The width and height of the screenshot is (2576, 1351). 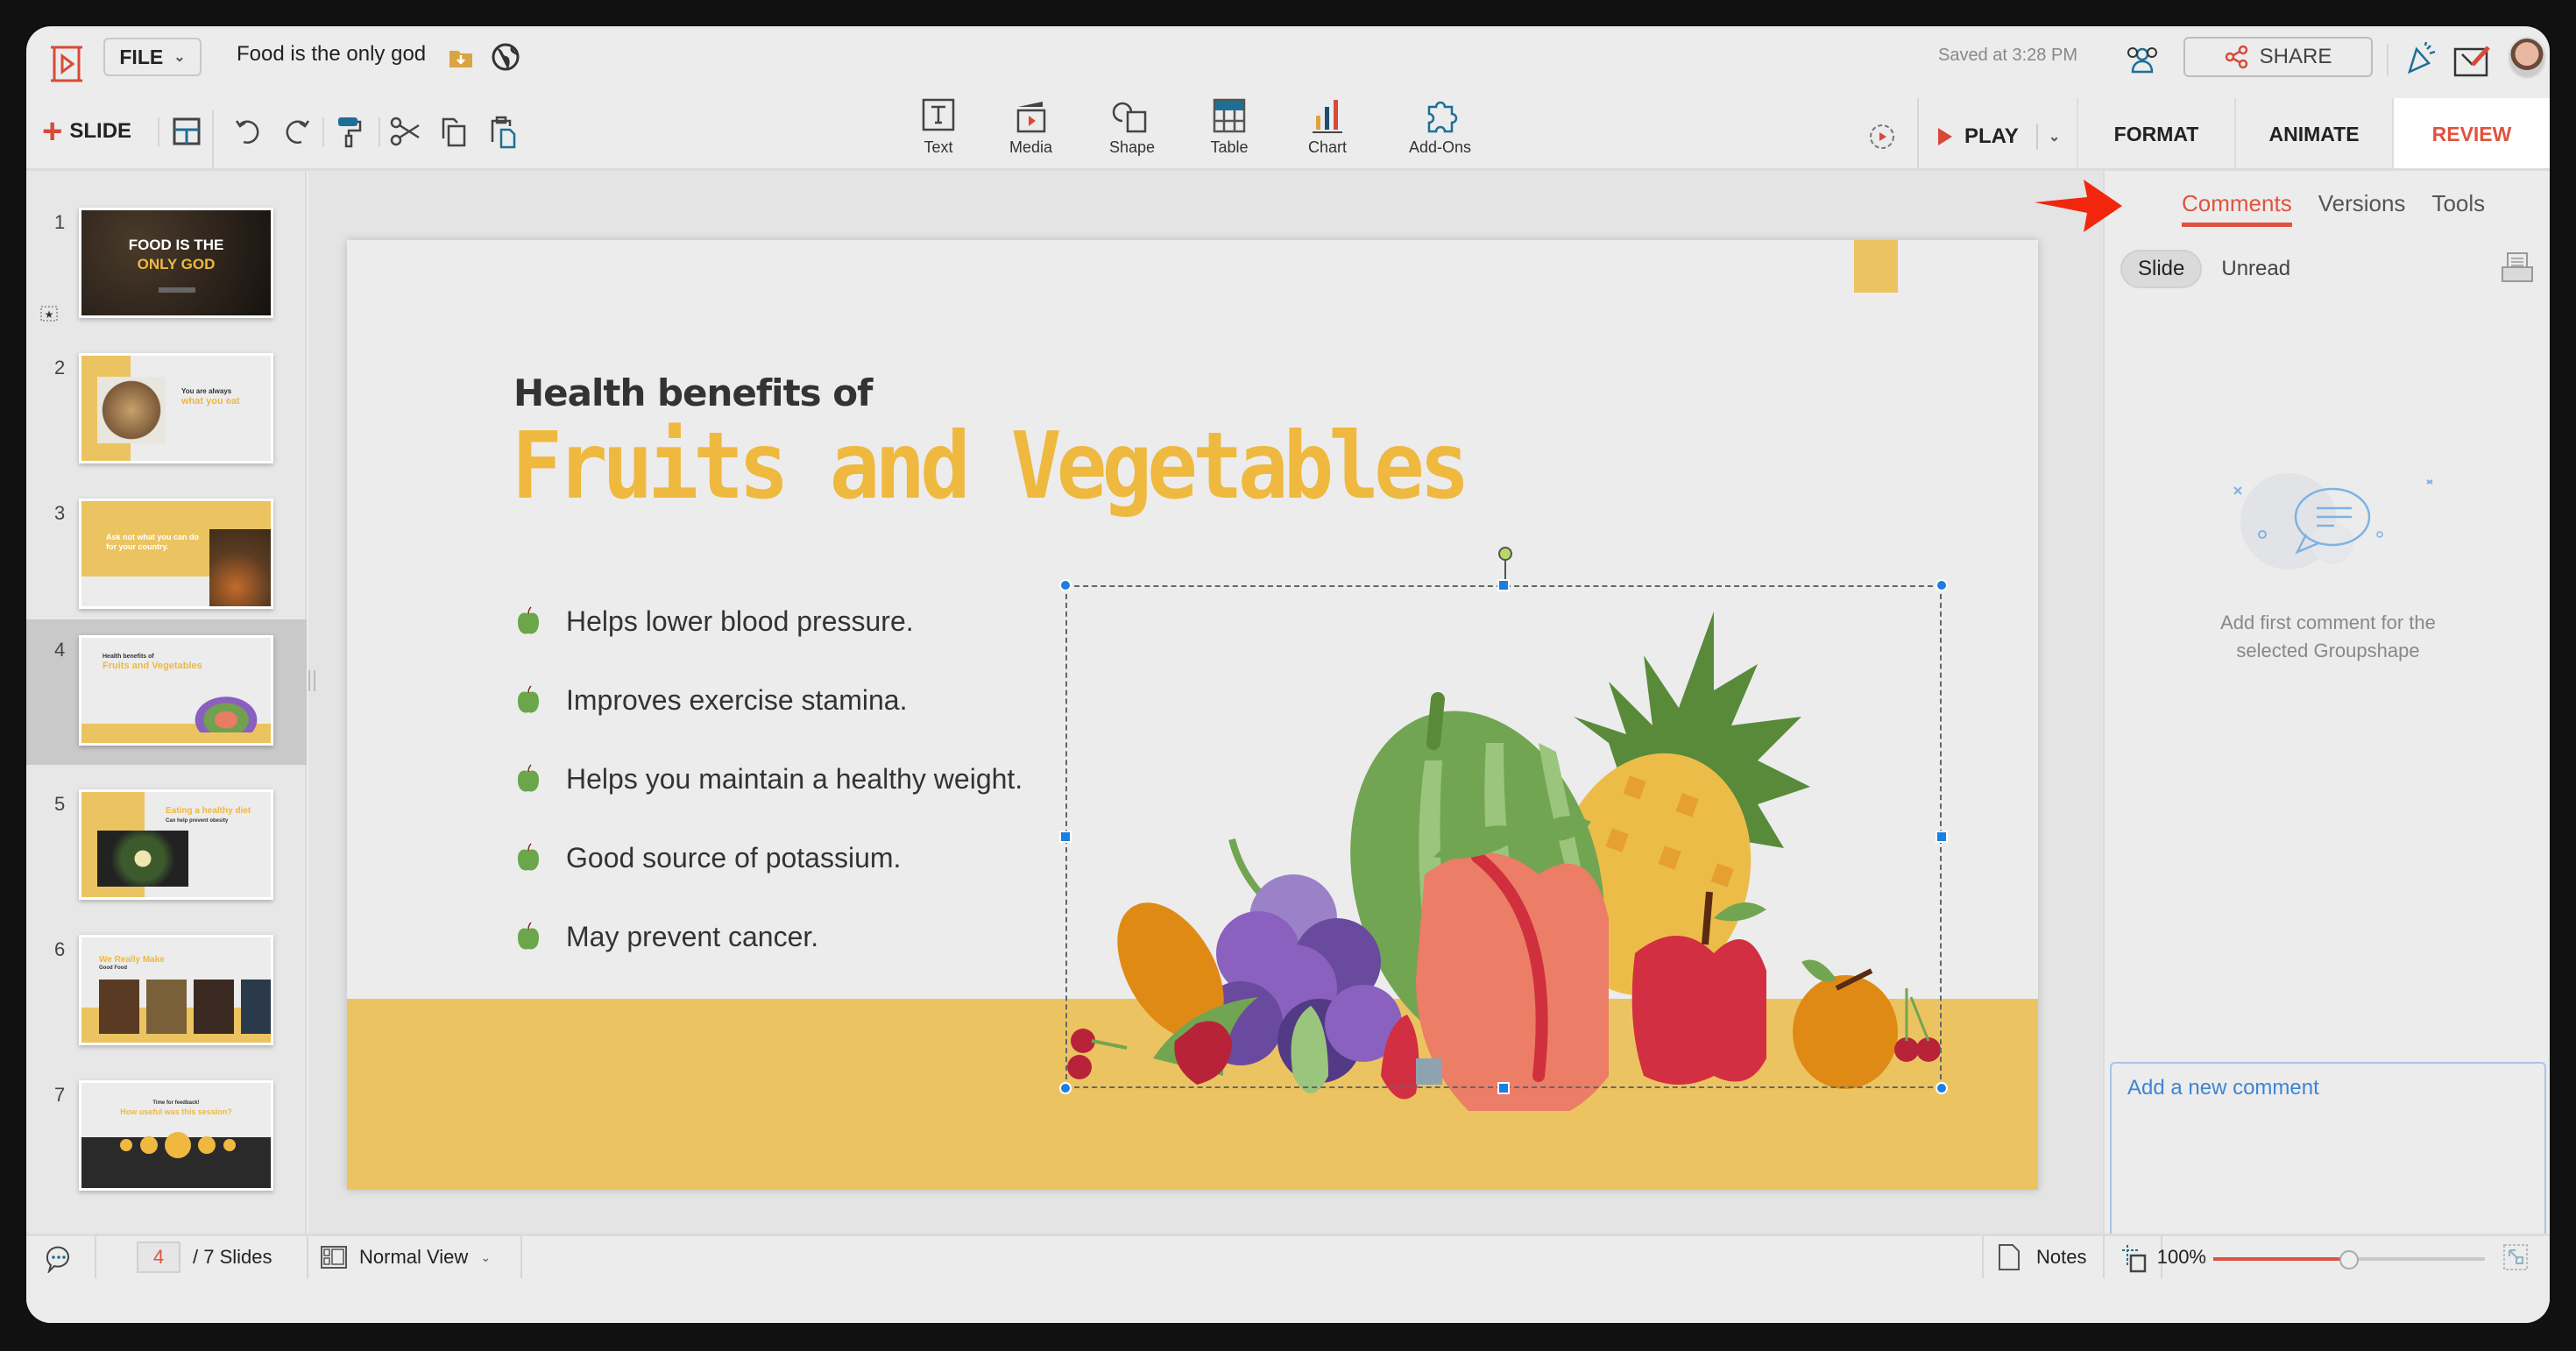 I want to click on share-button: SHARE, so click(x=2278, y=57).